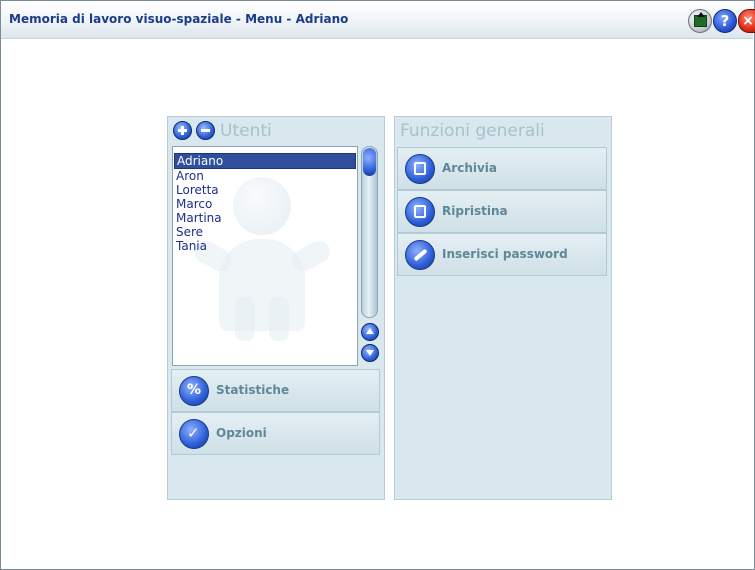  I want to click on list-item: Tania, so click(265, 246).